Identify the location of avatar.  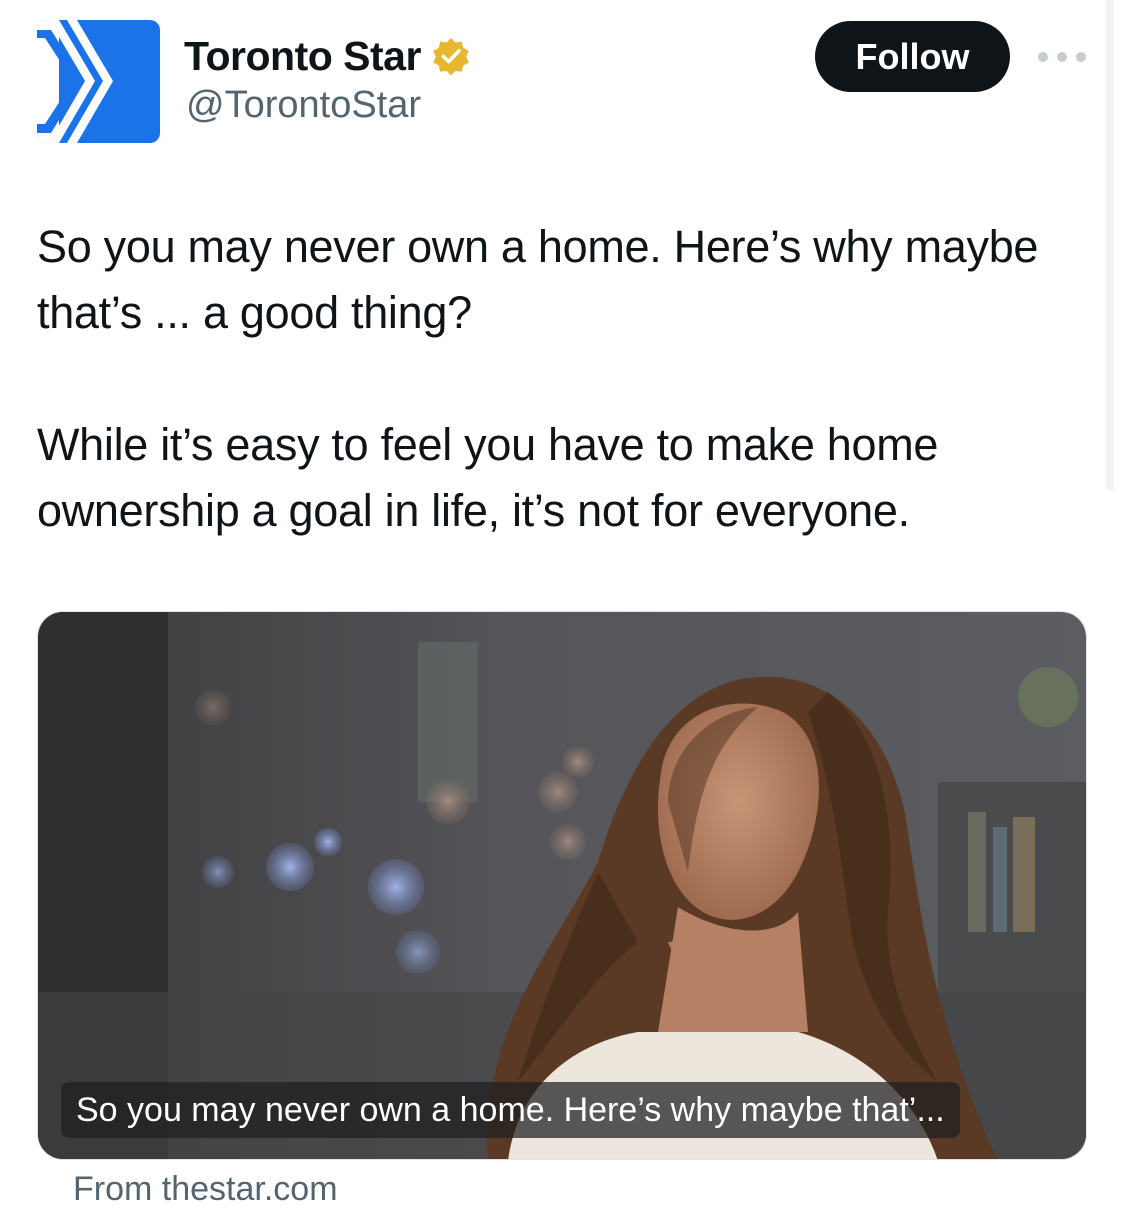
(98, 81).